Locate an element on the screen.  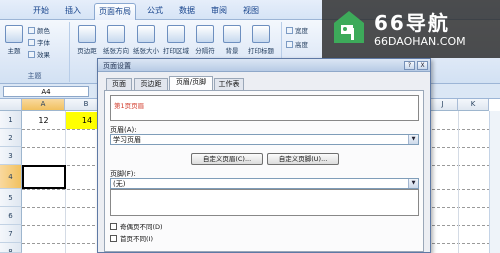
themes-icon is located at coordinates (14, 34).